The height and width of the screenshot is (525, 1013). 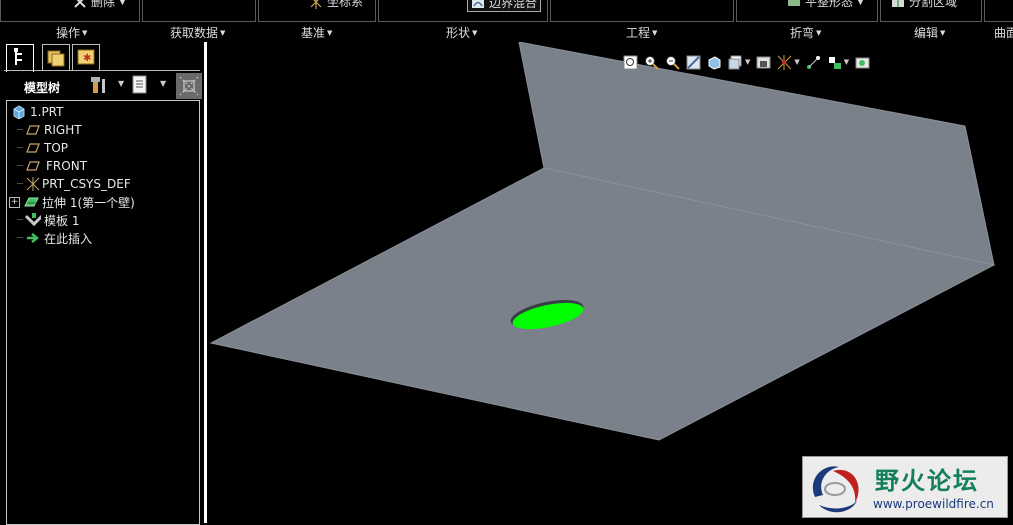 I want to click on folder-icon, so click(x=56, y=58).